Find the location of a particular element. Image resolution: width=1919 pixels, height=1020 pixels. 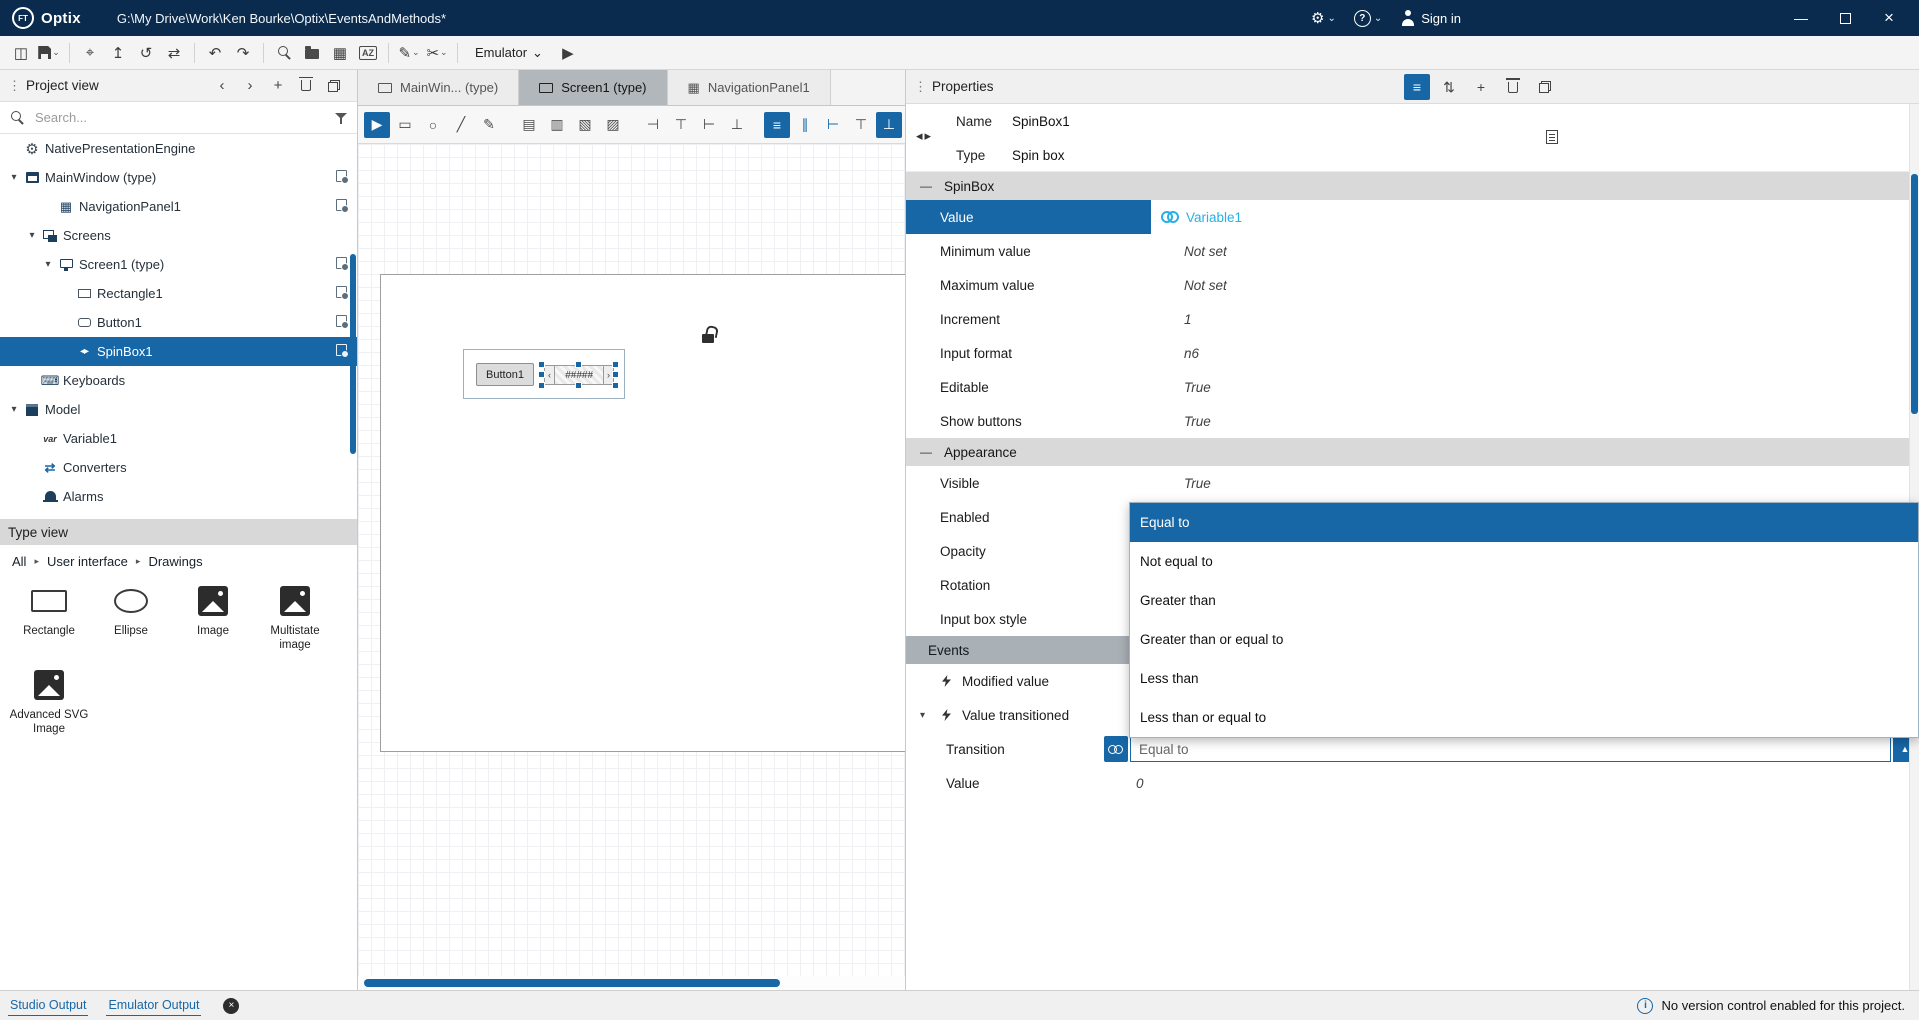

history-button: ↺ is located at coordinates (146, 53).